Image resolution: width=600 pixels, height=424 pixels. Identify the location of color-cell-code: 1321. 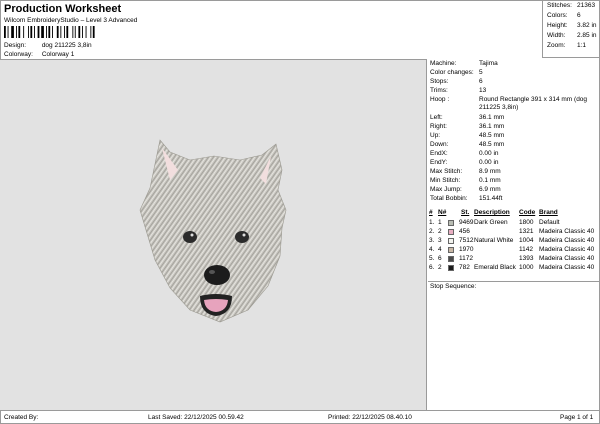
(526, 231).